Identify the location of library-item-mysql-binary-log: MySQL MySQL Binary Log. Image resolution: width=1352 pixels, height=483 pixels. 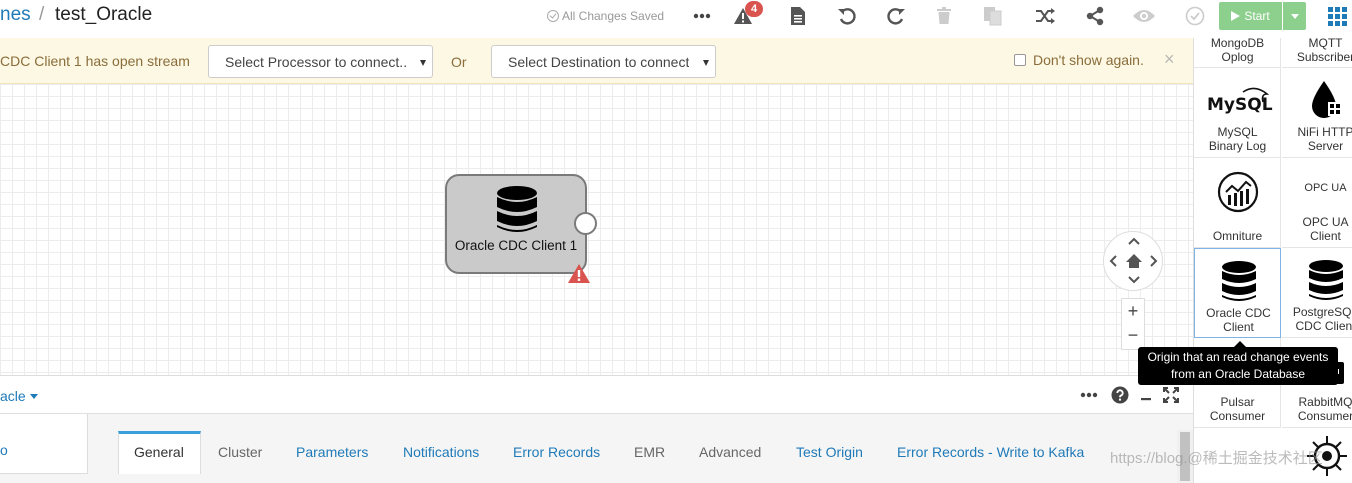
(1237, 113).